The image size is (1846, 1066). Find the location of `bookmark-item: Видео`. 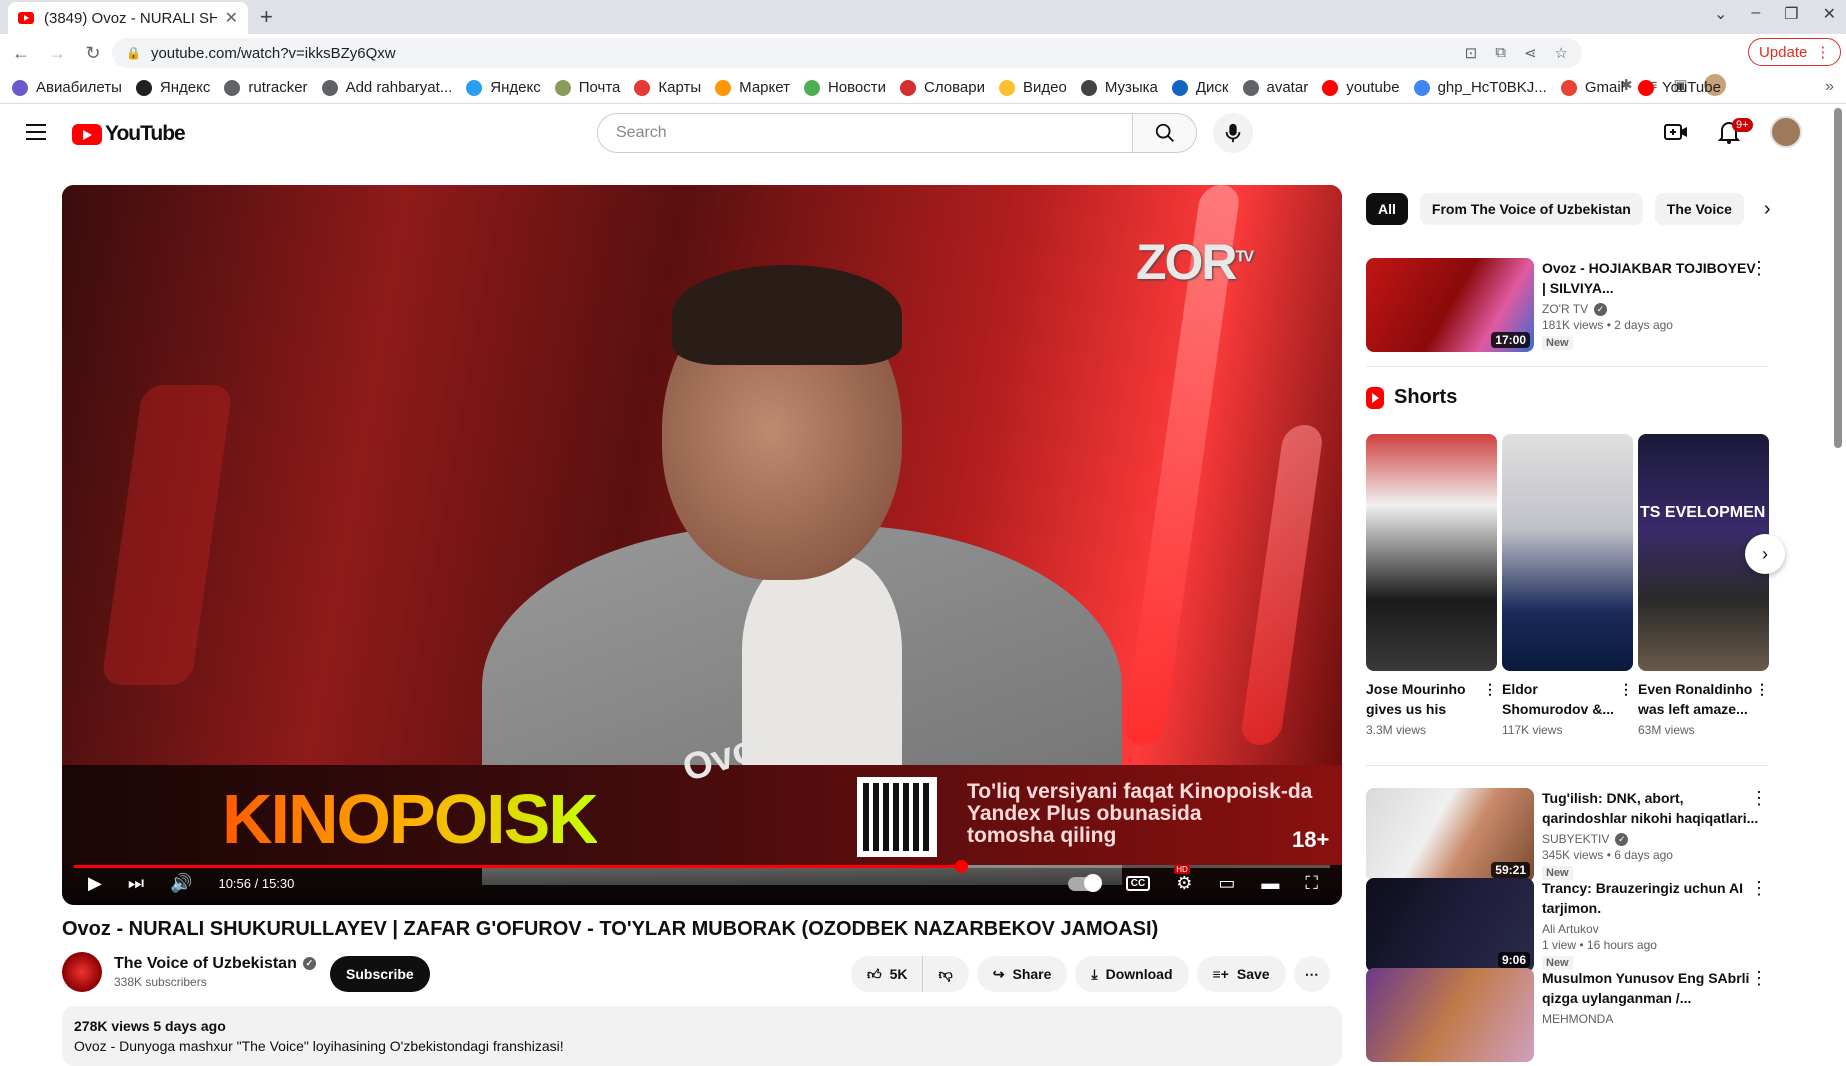

bookmark-item: Видео is located at coordinates (1033, 87).